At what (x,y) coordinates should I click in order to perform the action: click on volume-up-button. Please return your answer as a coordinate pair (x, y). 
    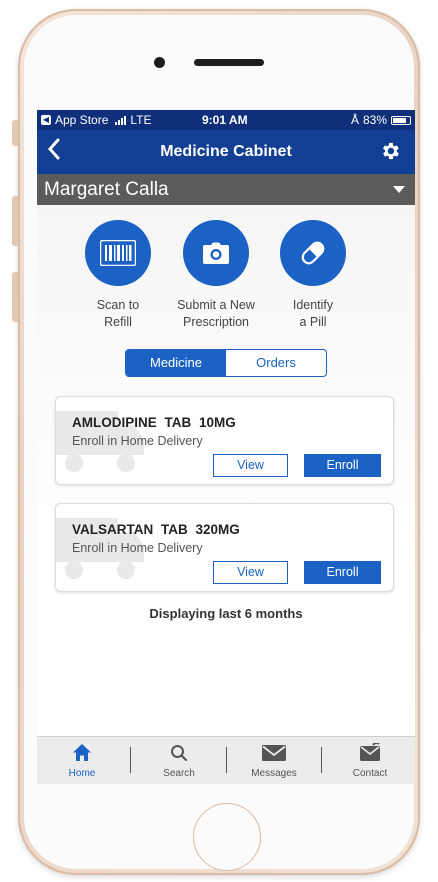
    Looking at the image, I should click on (15, 221).